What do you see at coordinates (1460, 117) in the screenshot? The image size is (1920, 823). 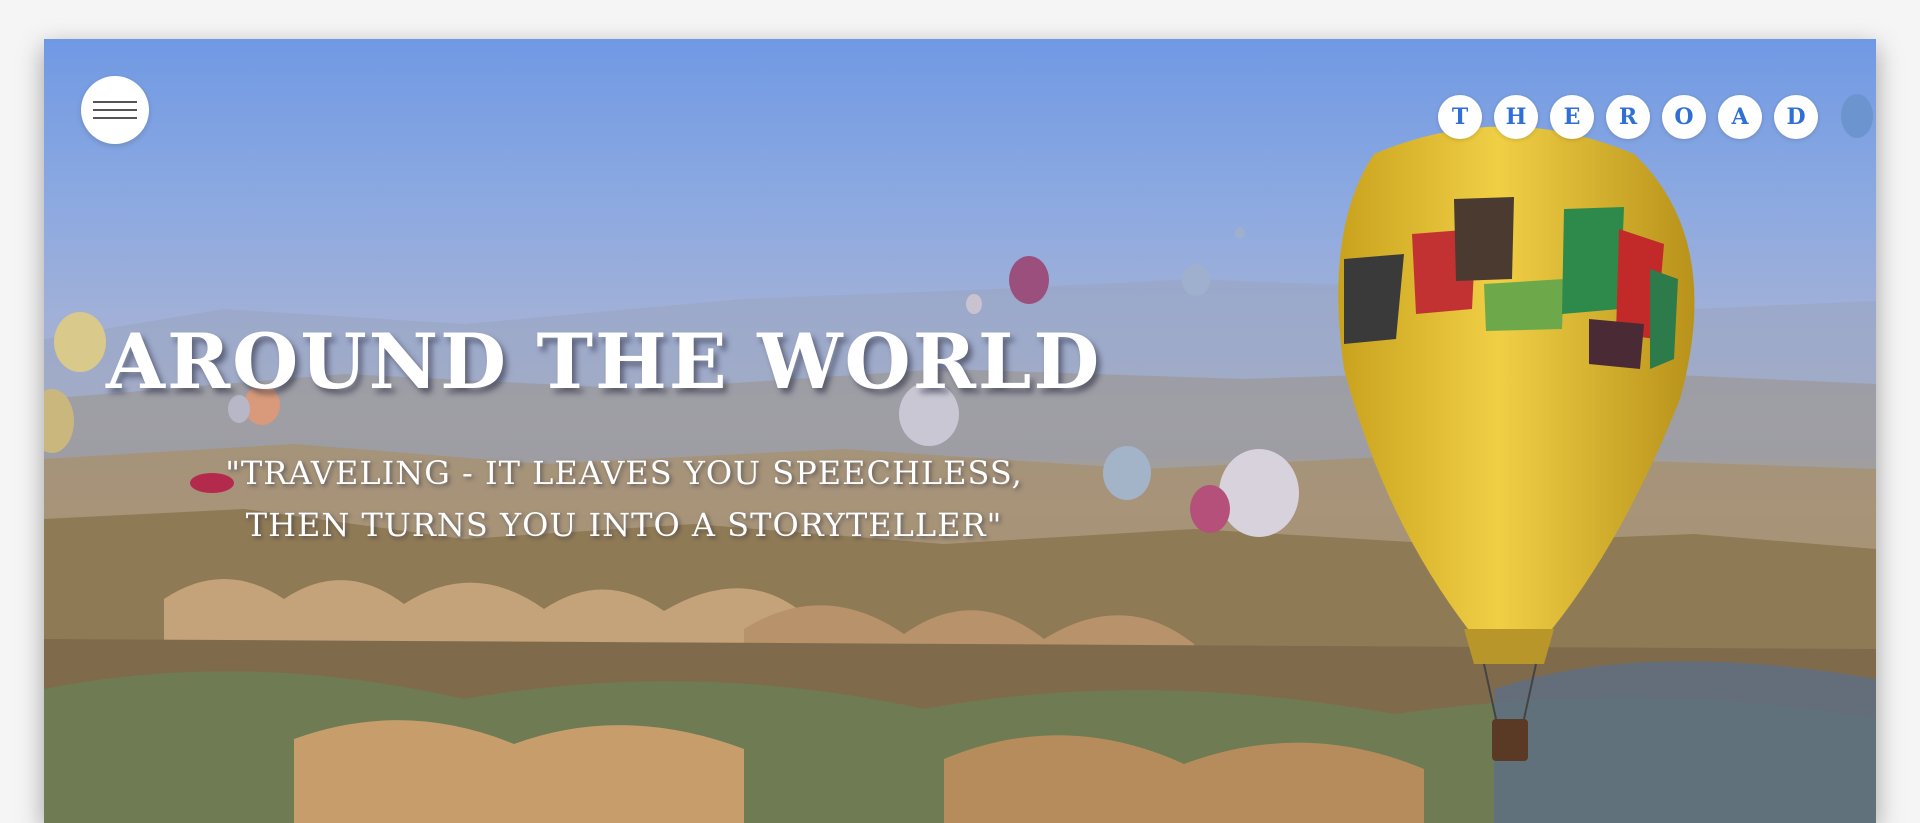 I see `brand-letter: T` at bounding box center [1460, 117].